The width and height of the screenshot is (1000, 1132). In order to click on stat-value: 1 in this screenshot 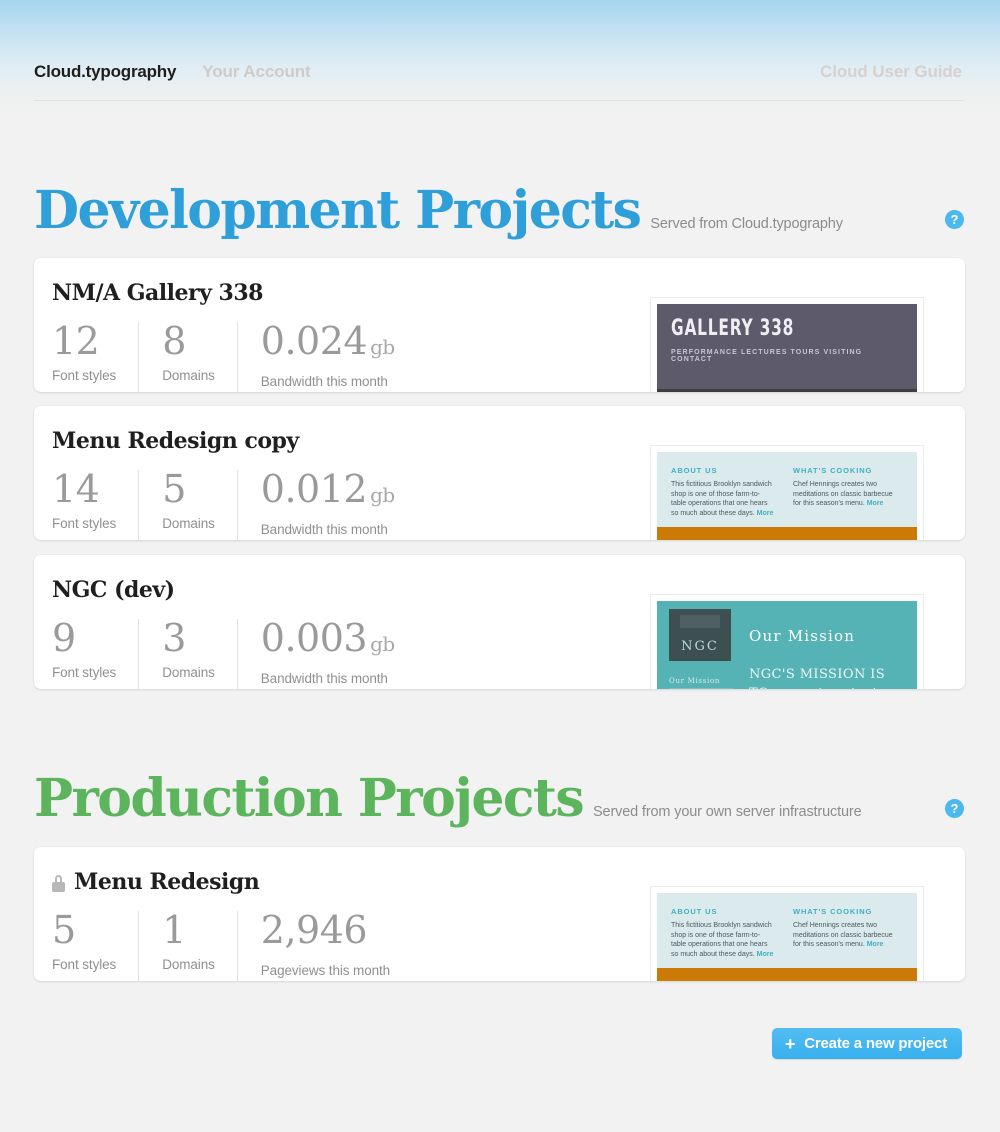, I will do `click(174, 930)`.